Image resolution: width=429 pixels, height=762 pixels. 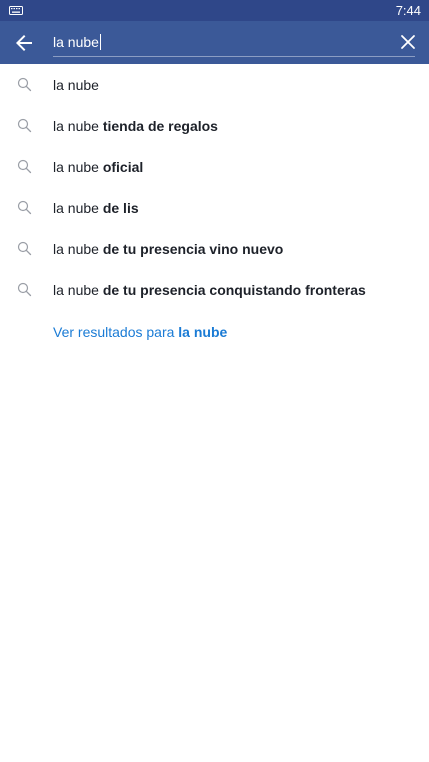 I want to click on suggestion-text: la nube de tu presencia vino nuevo, so click(x=168, y=249).